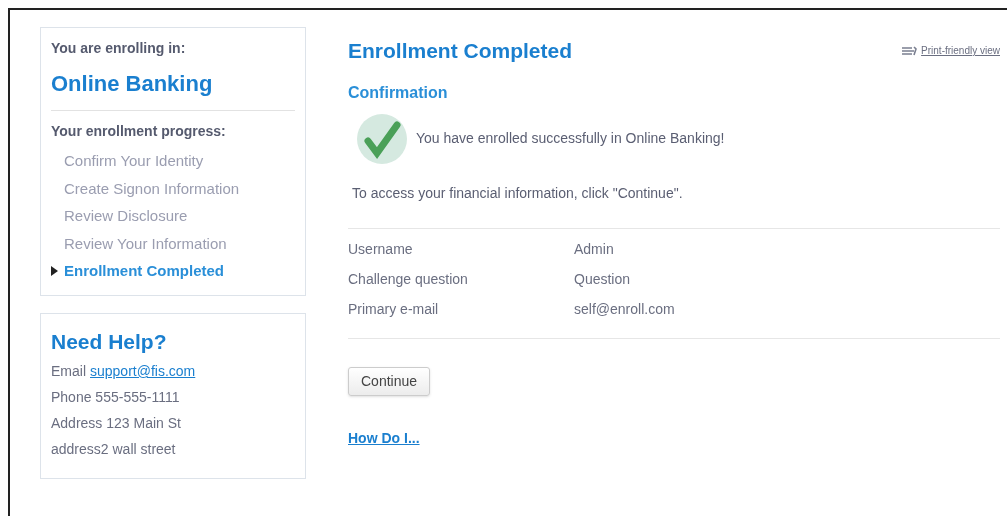  What do you see at coordinates (398, 92) in the screenshot?
I see `section-title: Confirmation` at bounding box center [398, 92].